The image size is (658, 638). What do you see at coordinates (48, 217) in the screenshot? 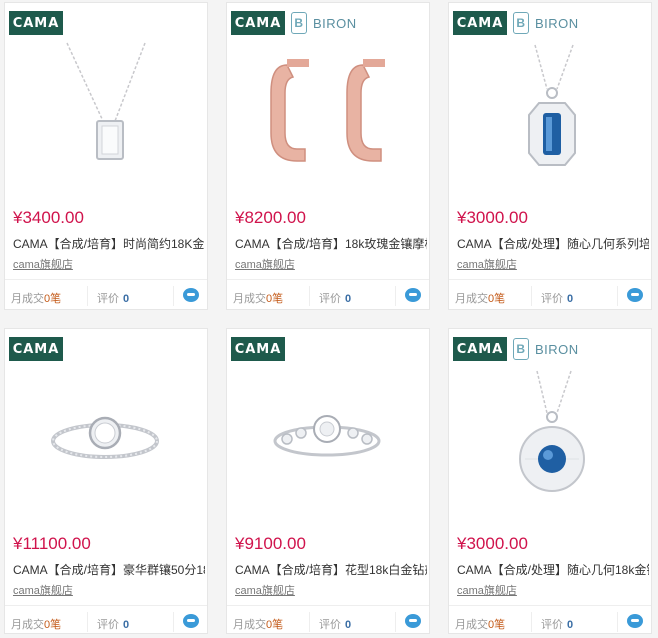
I see `product-price: ¥3400.00` at bounding box center [48, 217].